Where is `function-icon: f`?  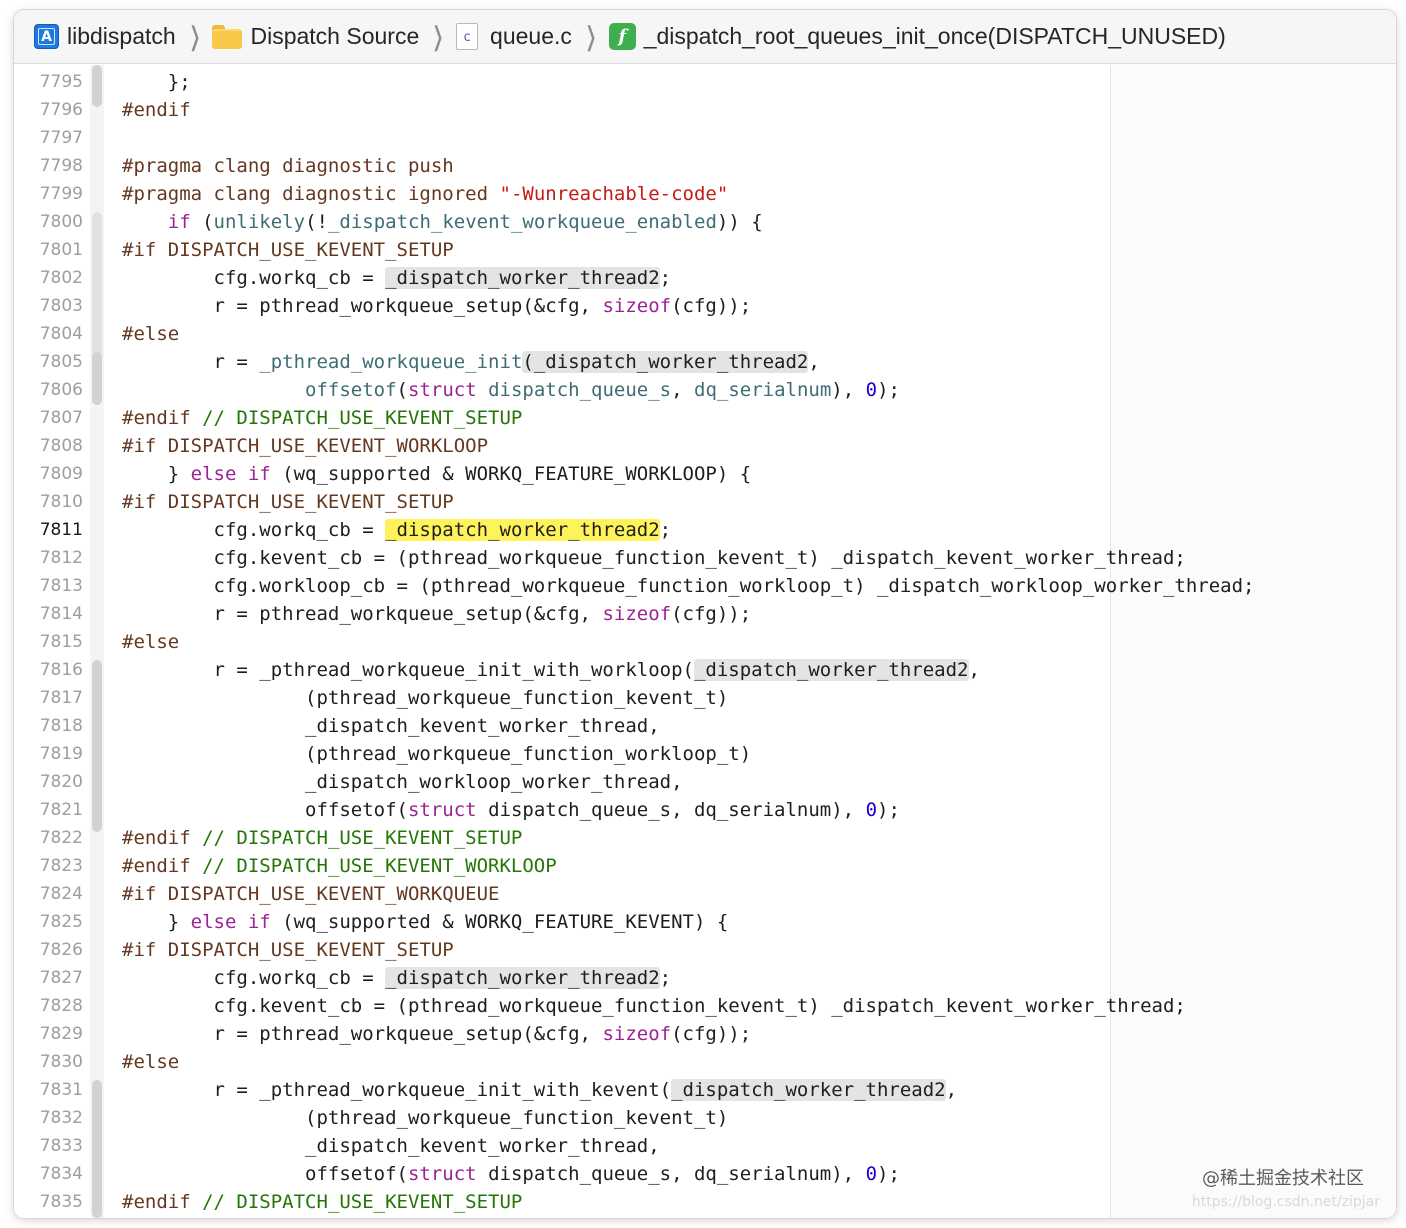 function-icon: f is located at coordinates (622, 36).